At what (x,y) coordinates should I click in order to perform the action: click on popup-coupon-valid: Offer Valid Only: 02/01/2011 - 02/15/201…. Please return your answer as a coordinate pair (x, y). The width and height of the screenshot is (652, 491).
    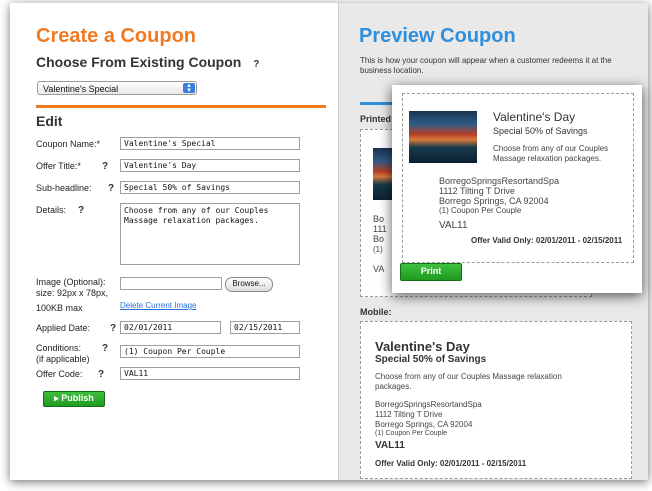
    Looking at the image, I should click on (547, 240).